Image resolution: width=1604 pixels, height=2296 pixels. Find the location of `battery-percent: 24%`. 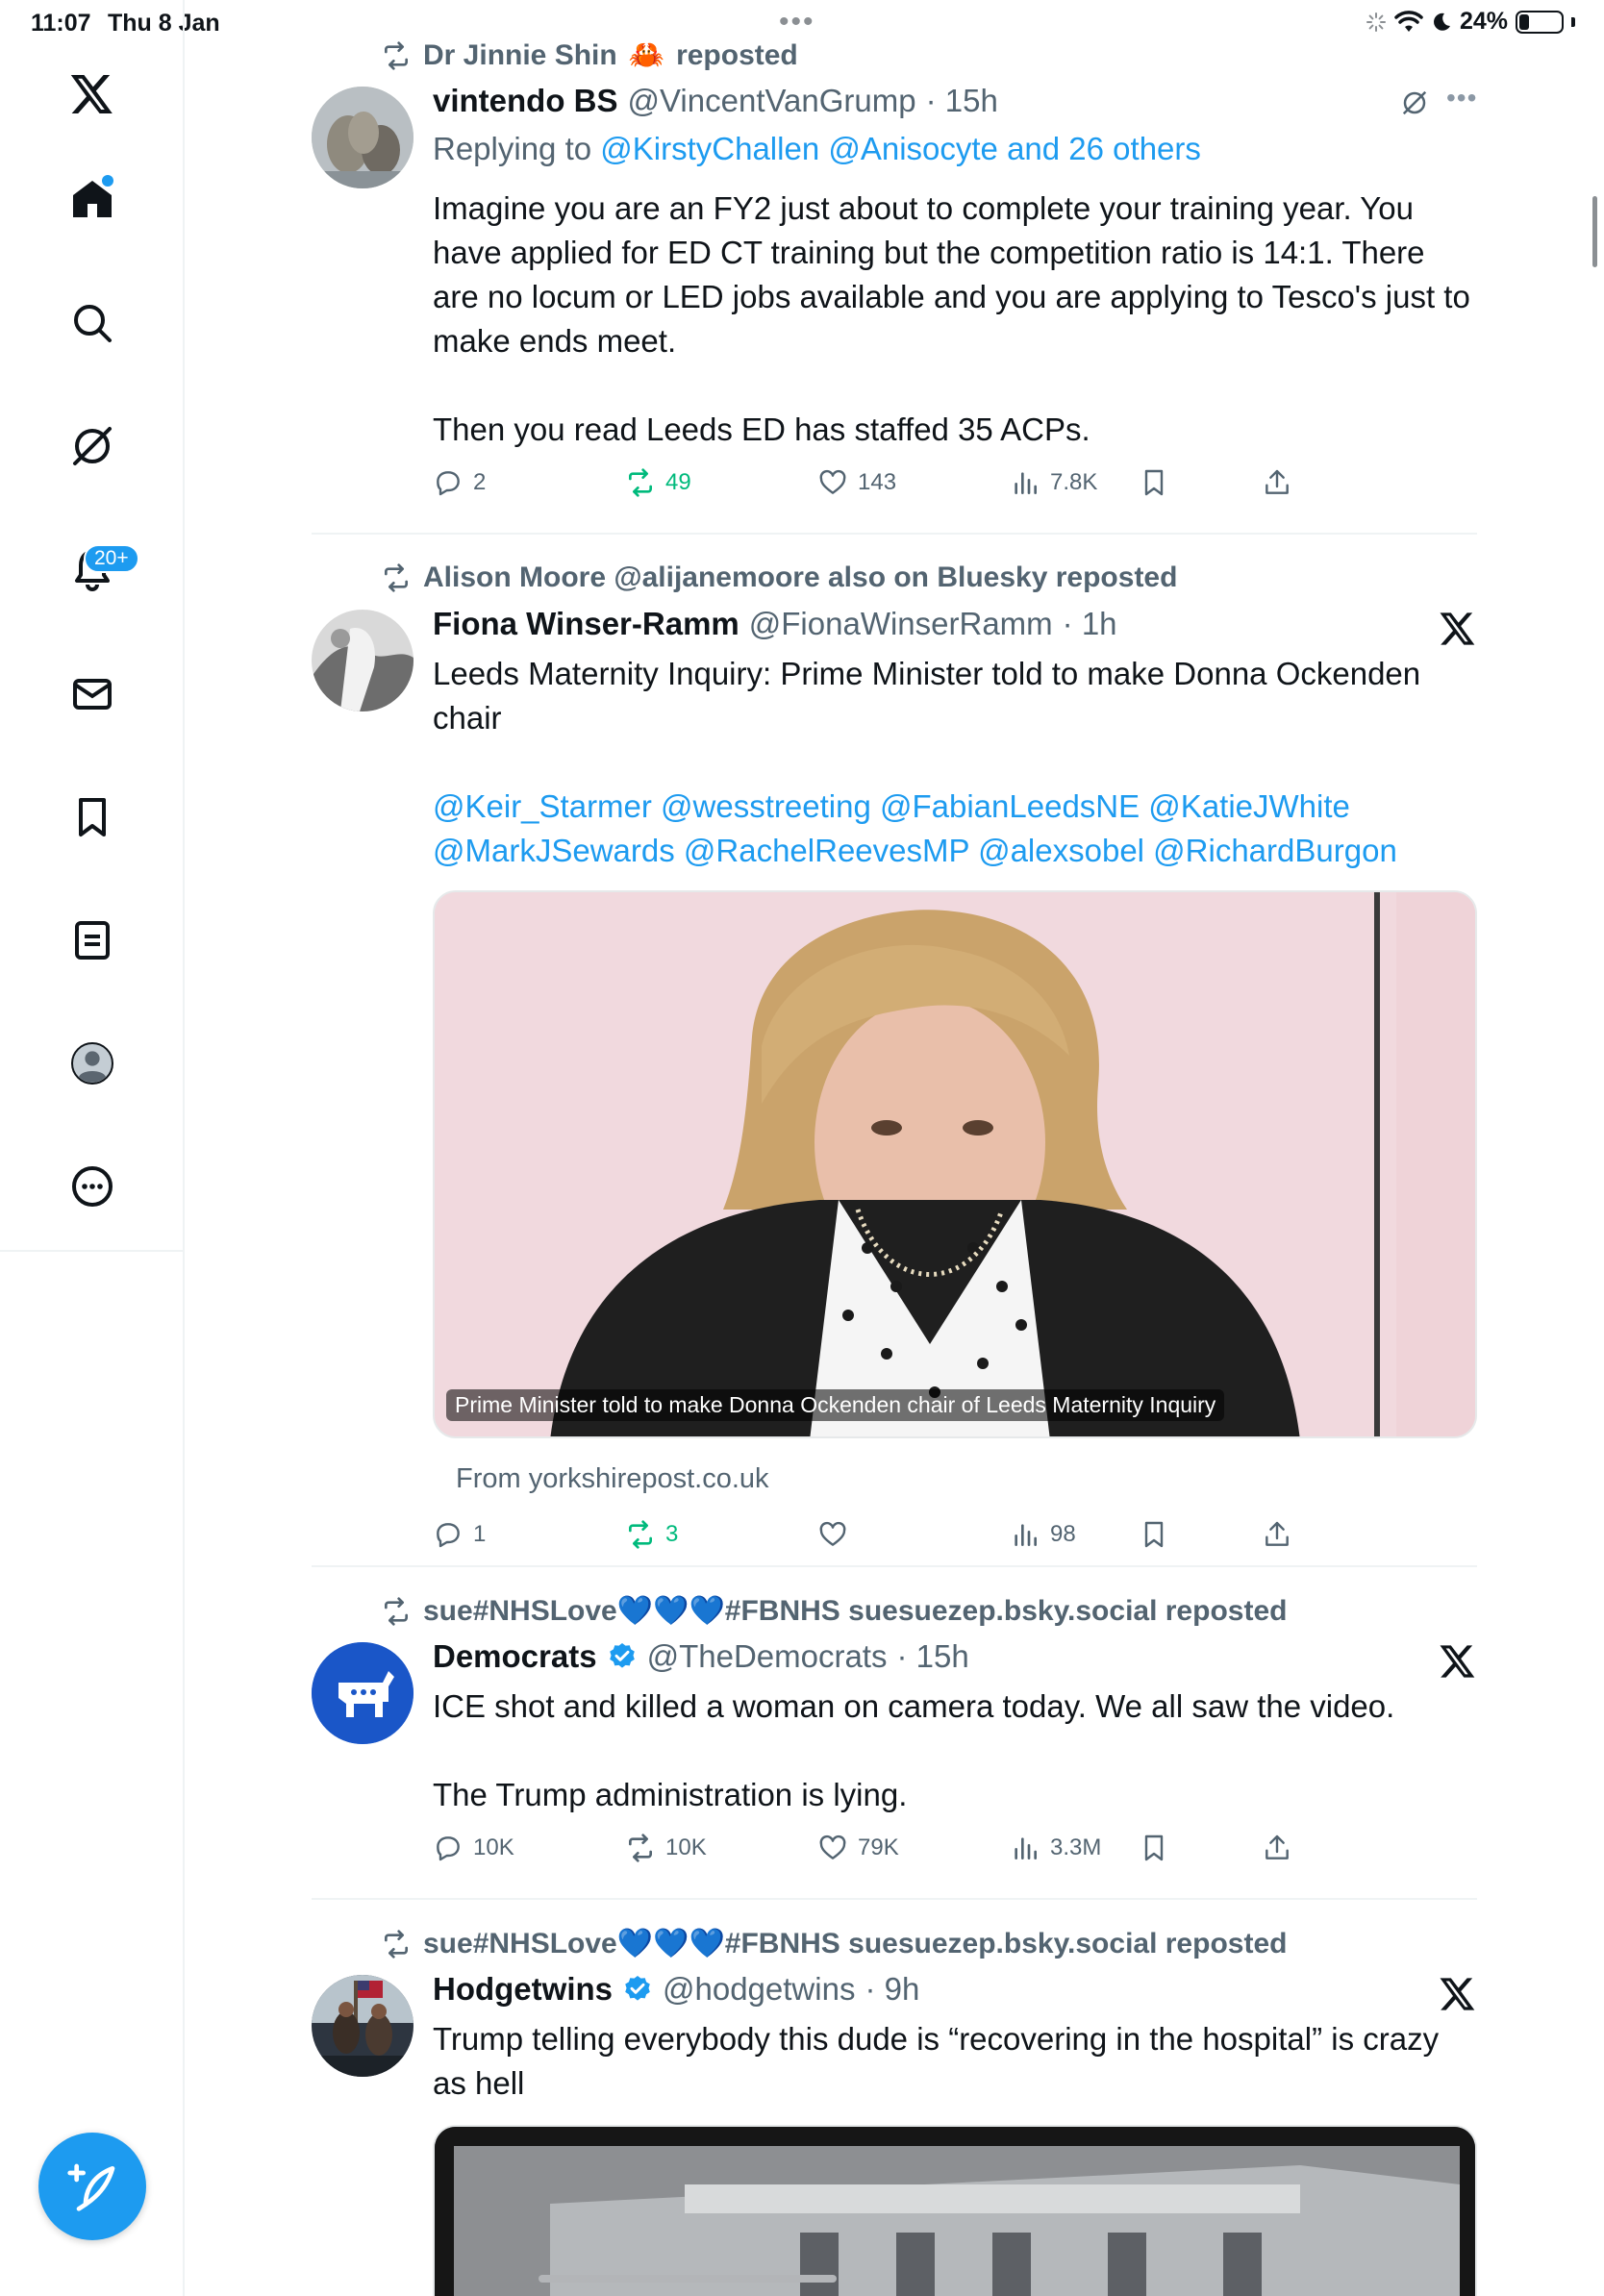

battery-percent: 24% is located at coordinates (1483, 21).